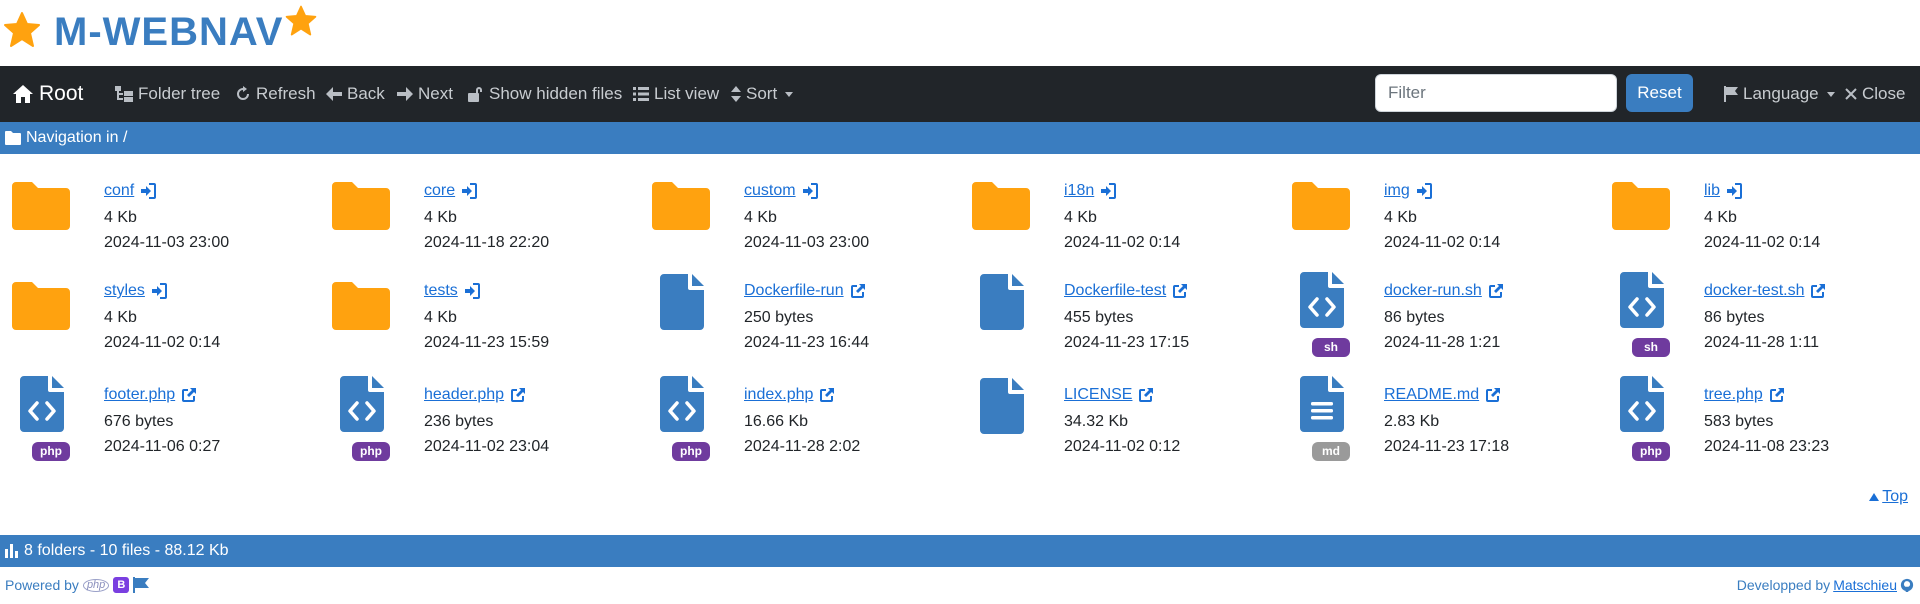 The image size is (1920, 604). I want to click on bar-chart-icon, so click(11, 551).